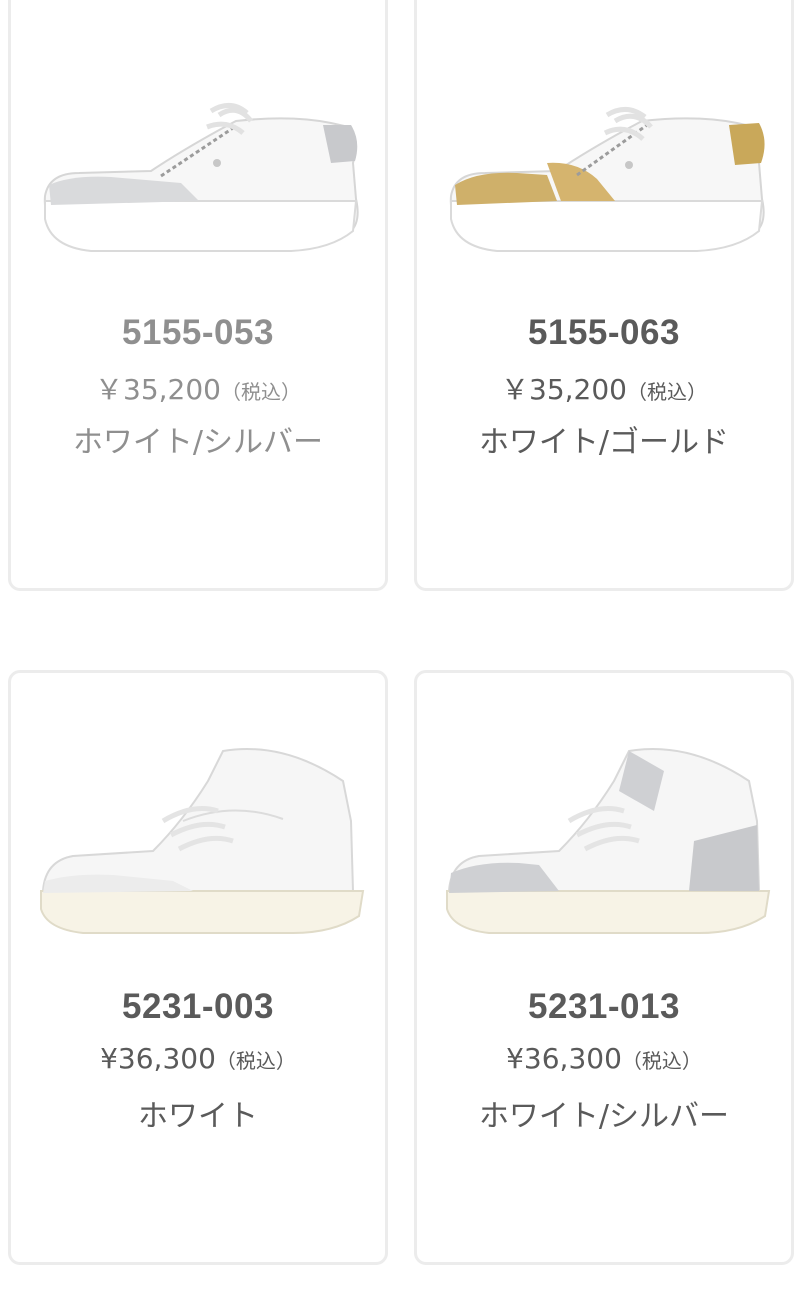 Image resolution: width=798 pixels, height=1293 pixels. Describe the element at coordinates (198, 1006) in the screenshot. I see `product-code: 5231-003` at that location.